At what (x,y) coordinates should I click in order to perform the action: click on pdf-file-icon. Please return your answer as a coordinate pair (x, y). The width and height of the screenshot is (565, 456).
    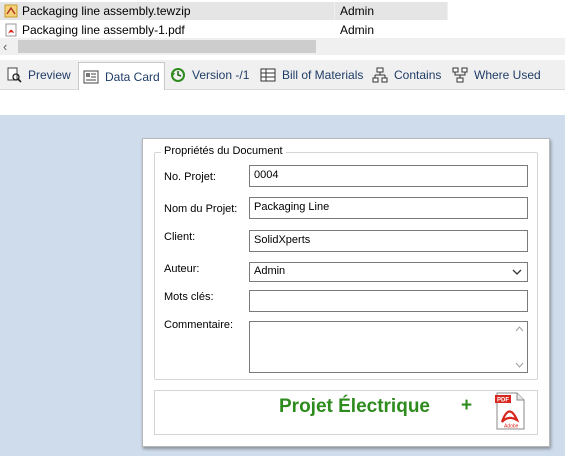
    Looking at the image, I should click on (11, 30).